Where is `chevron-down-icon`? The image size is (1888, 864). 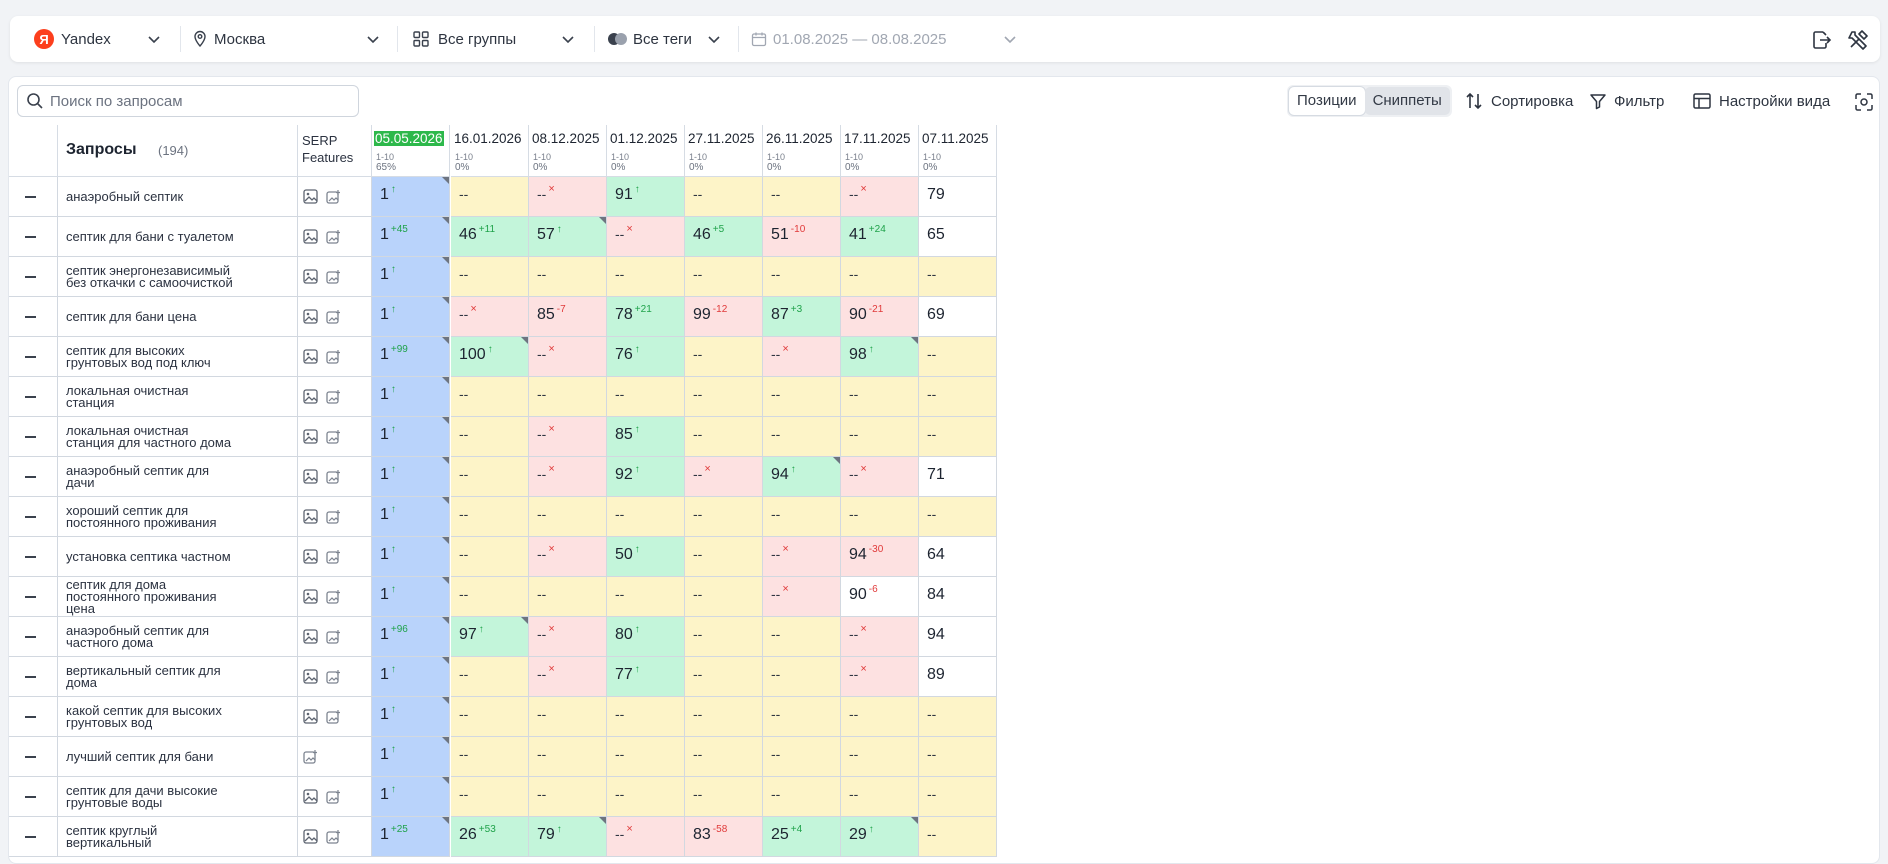
chevron-down-icon is located at coordinates (154, 39).